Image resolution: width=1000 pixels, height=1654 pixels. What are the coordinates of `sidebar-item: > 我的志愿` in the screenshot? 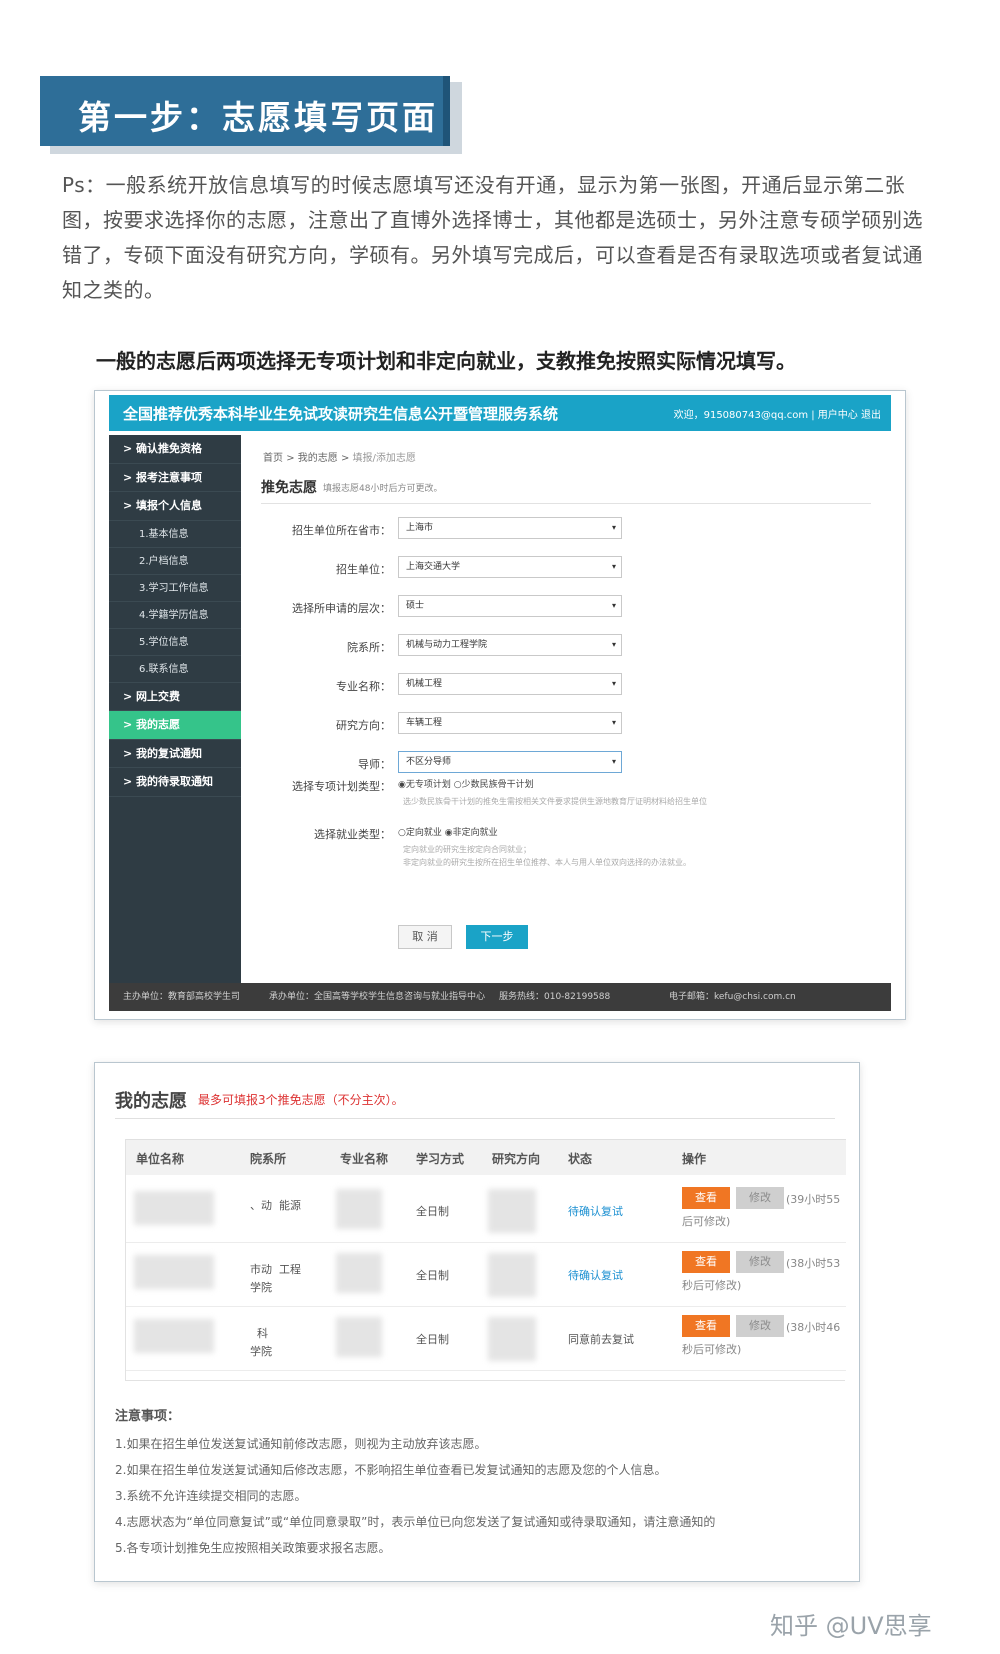 It's located at (175, 725).